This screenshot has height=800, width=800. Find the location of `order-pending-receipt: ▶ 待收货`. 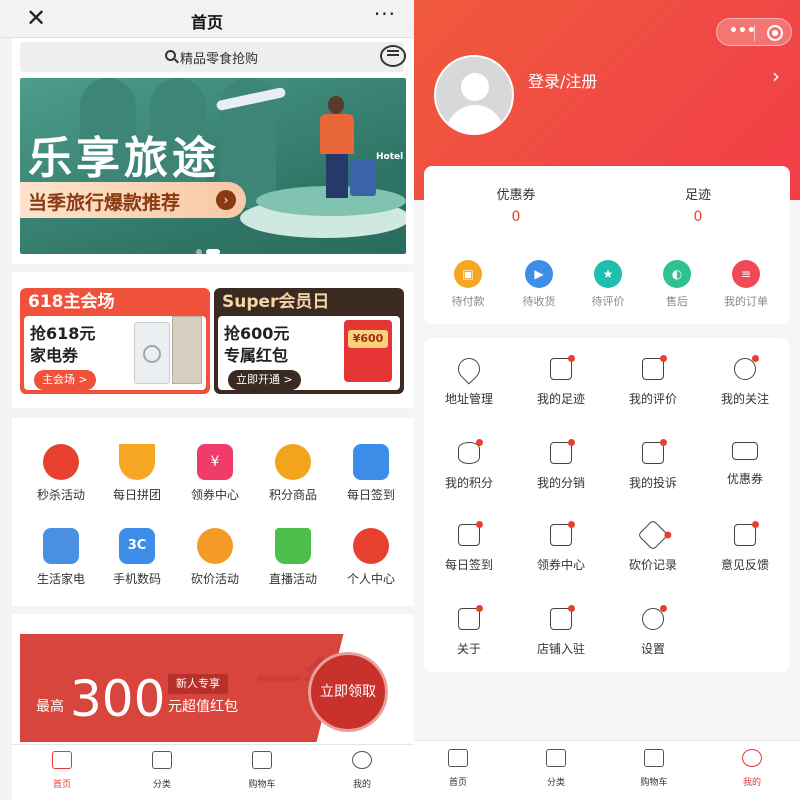

order-pending-receipt: ▶ 待收货 is located at coordinates (539, 284).